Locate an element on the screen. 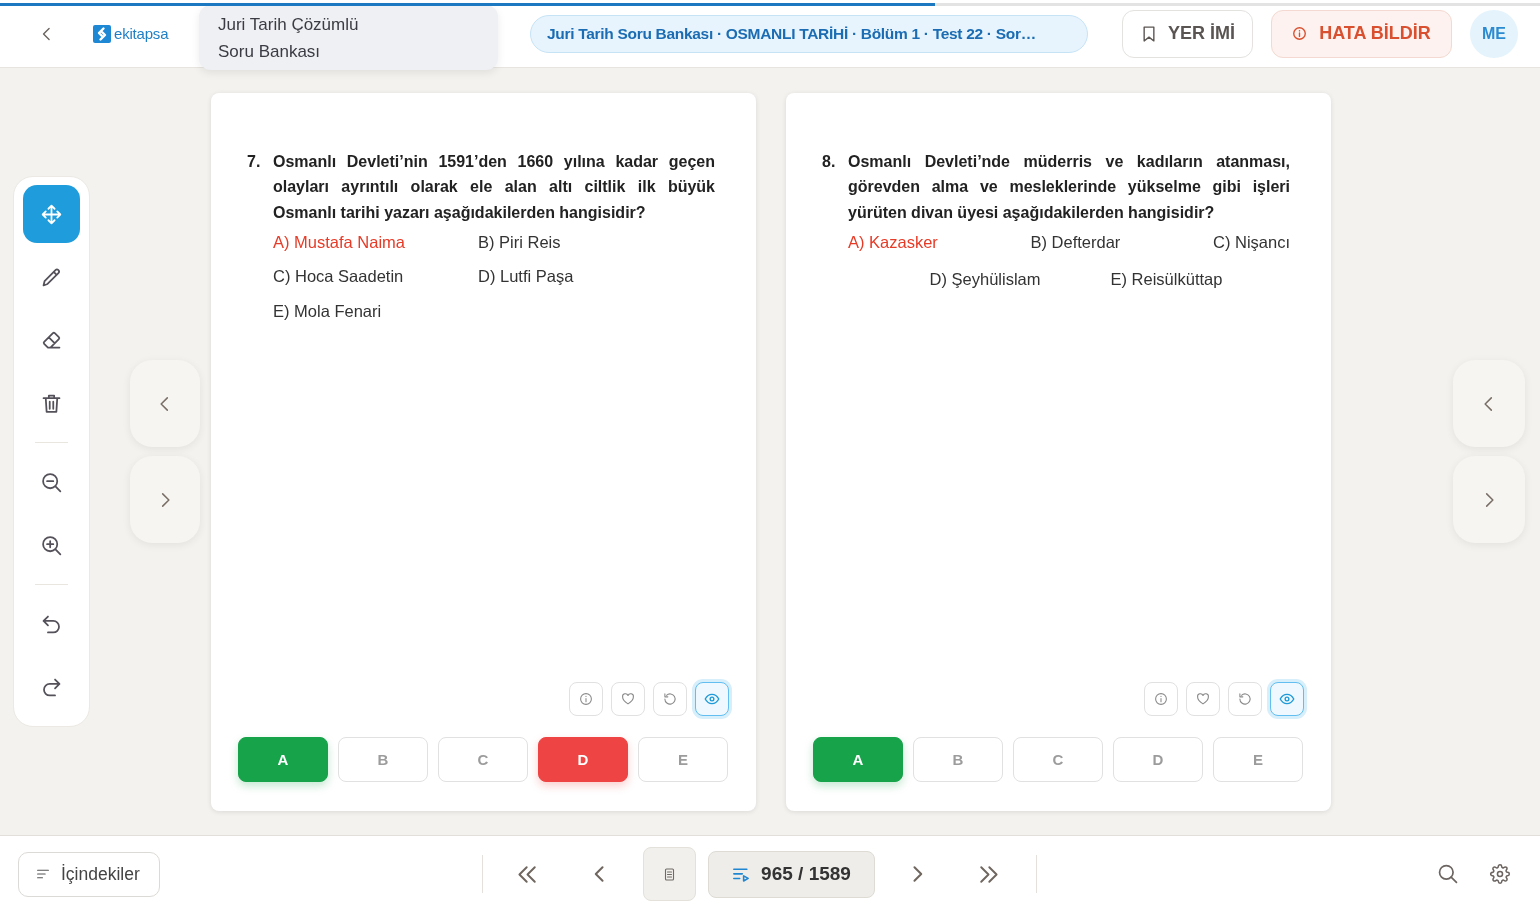  page-counter-button: 965 / 1589 is located at coordinates (791, 874).